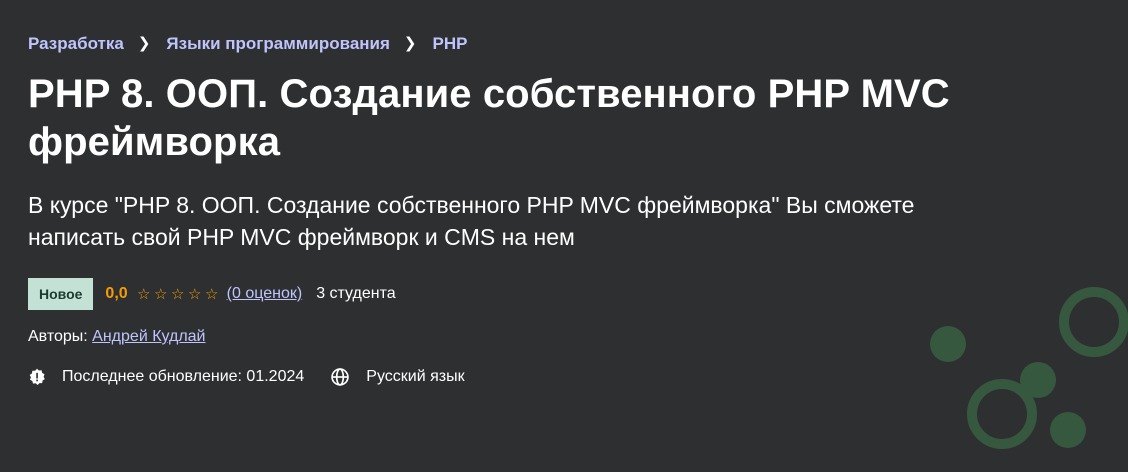 The image size is (1128, 472). I want to click on globe-icon, so click(340, 377).